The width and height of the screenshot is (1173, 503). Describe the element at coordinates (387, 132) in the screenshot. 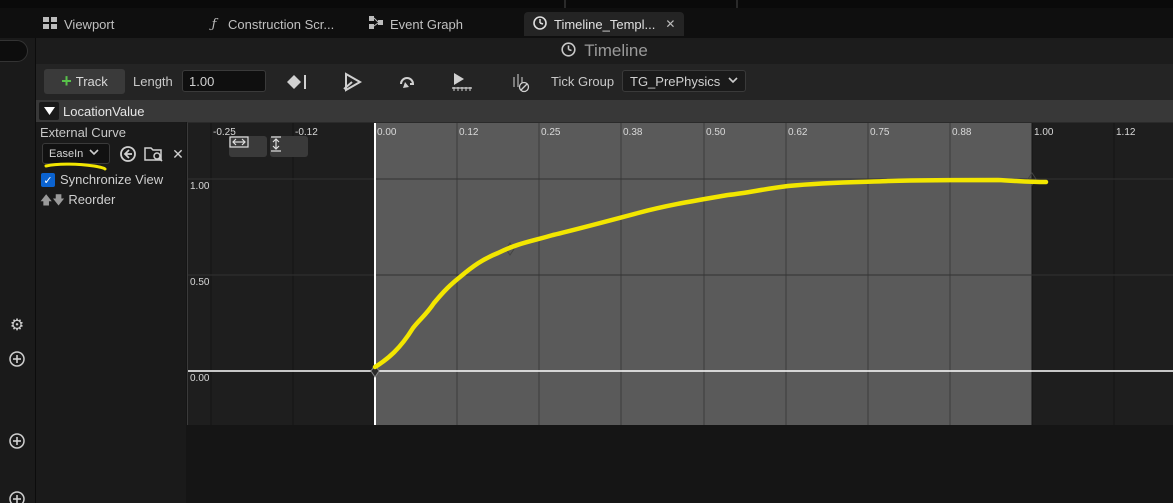

I see `x-tick-label: 0.00` at that location.